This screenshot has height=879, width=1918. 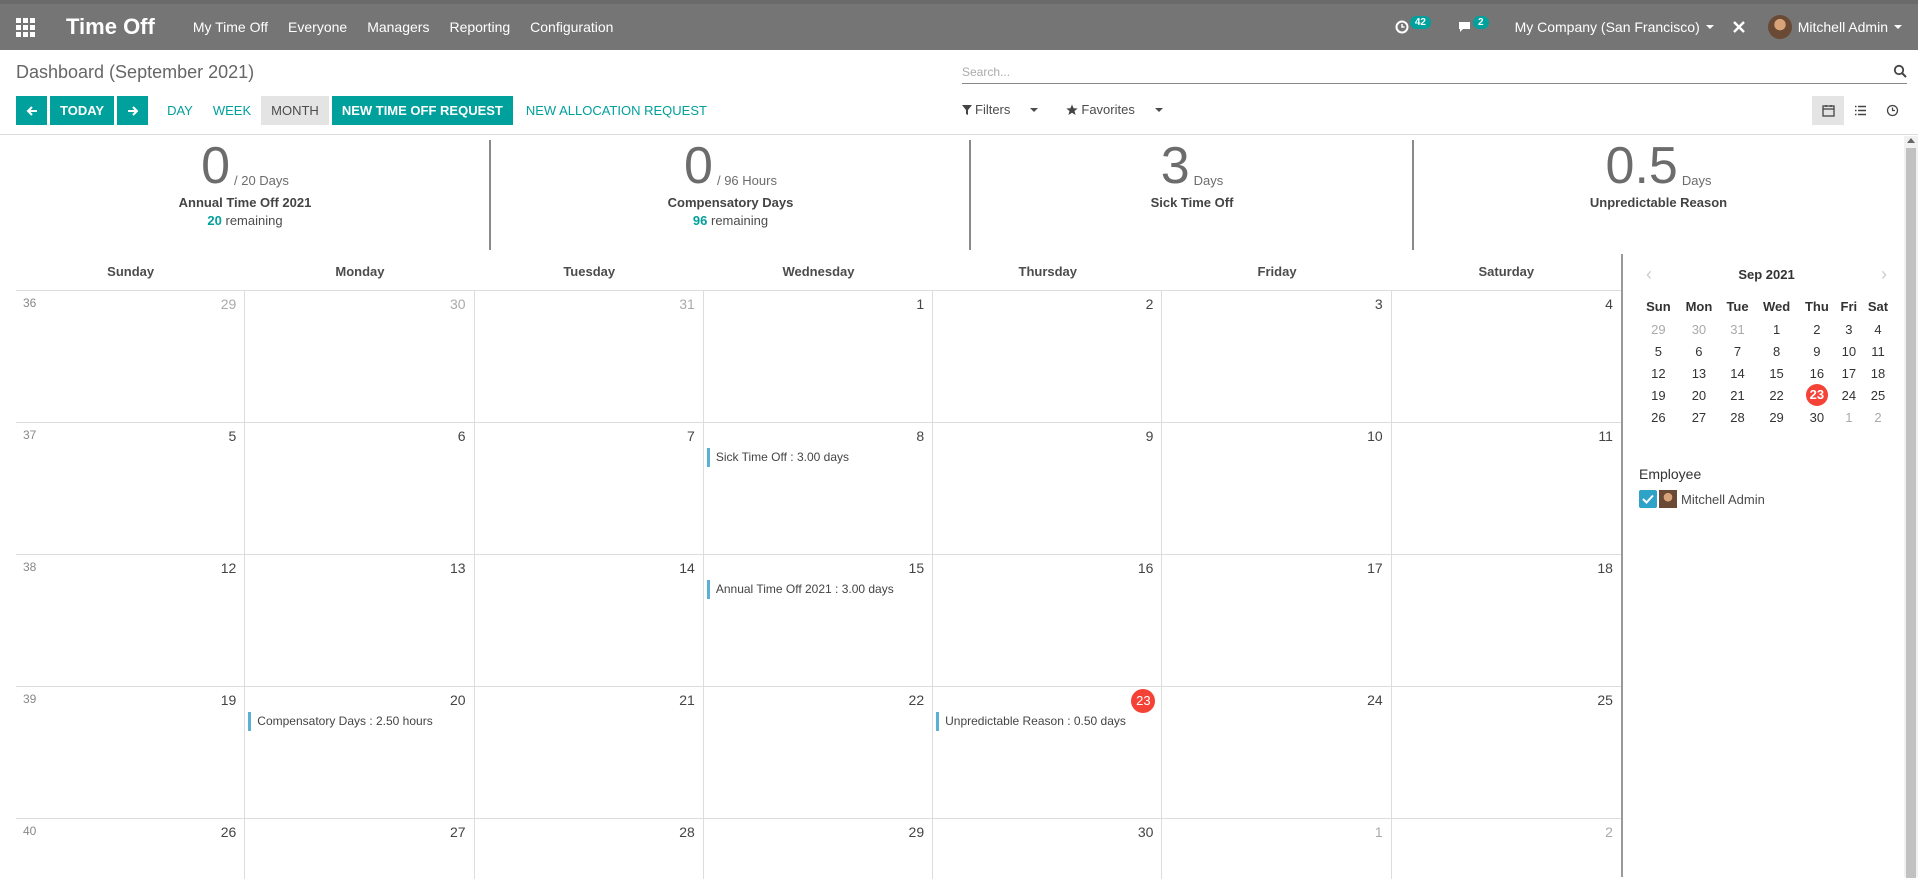 What do you see at coordinates (360, 849) in the screenshot?
I see `calendar-day-cell: 27` at bounding box center [360, 849].